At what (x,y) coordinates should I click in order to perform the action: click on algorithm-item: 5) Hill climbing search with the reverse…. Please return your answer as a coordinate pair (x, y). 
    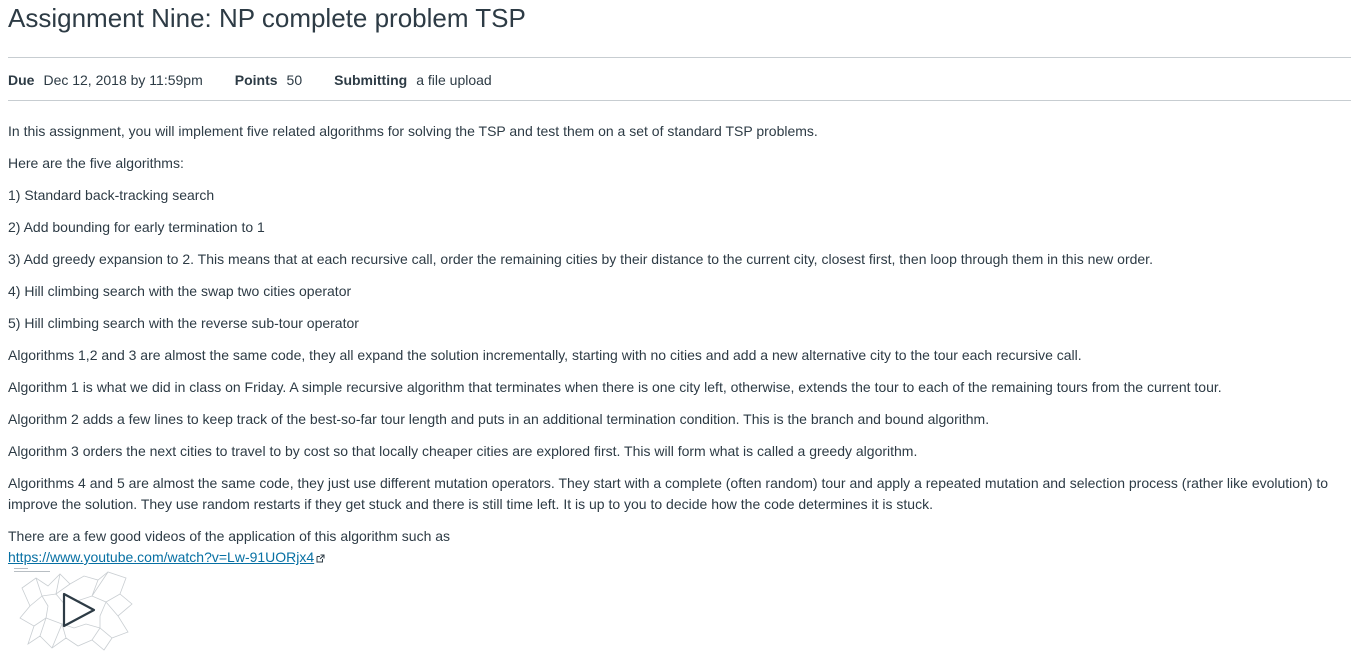
    Looking at the image, I should click on (183, 323).